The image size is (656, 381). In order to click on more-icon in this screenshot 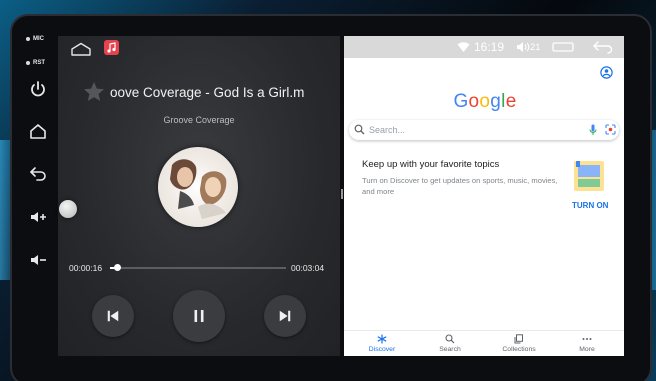, I will do `click(587, 339)`.